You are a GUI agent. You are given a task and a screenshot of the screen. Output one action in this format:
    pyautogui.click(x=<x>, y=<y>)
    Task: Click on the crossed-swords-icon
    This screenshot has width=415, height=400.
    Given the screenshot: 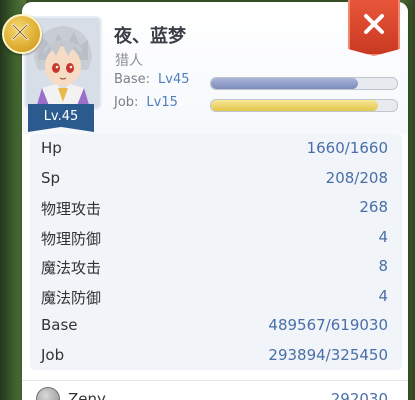 What is the action you would take?
    pyautogui.click(x=22, y=34)
    